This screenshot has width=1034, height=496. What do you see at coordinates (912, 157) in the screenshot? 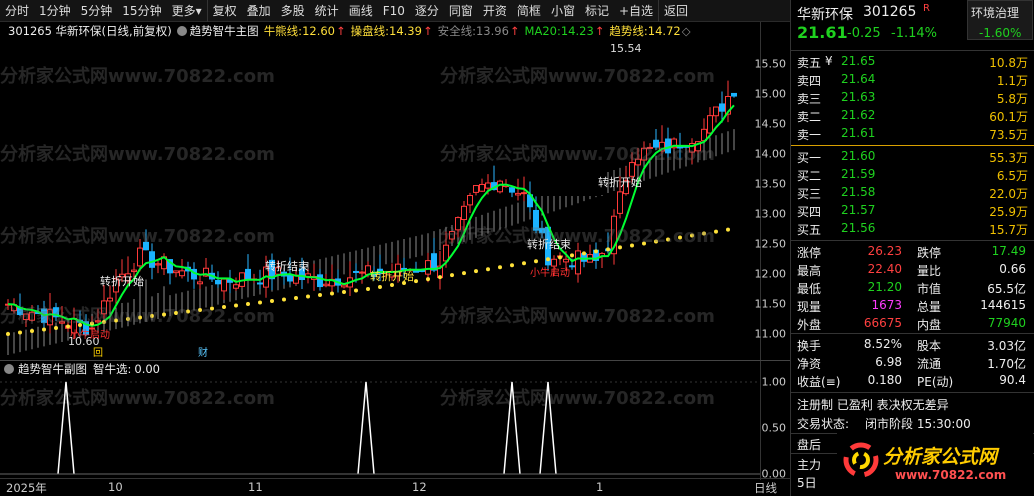
I see `buy-order-row: 买一 21.60 55.3万` at bounding box center [912, 157].